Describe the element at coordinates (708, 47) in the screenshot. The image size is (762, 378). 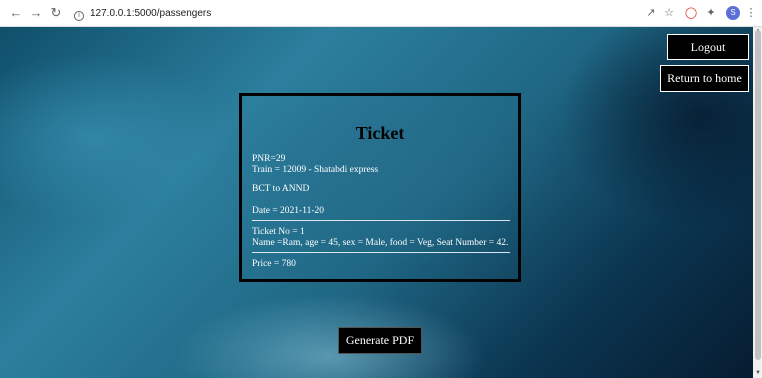
I see `logout-button: Logout` at that location.